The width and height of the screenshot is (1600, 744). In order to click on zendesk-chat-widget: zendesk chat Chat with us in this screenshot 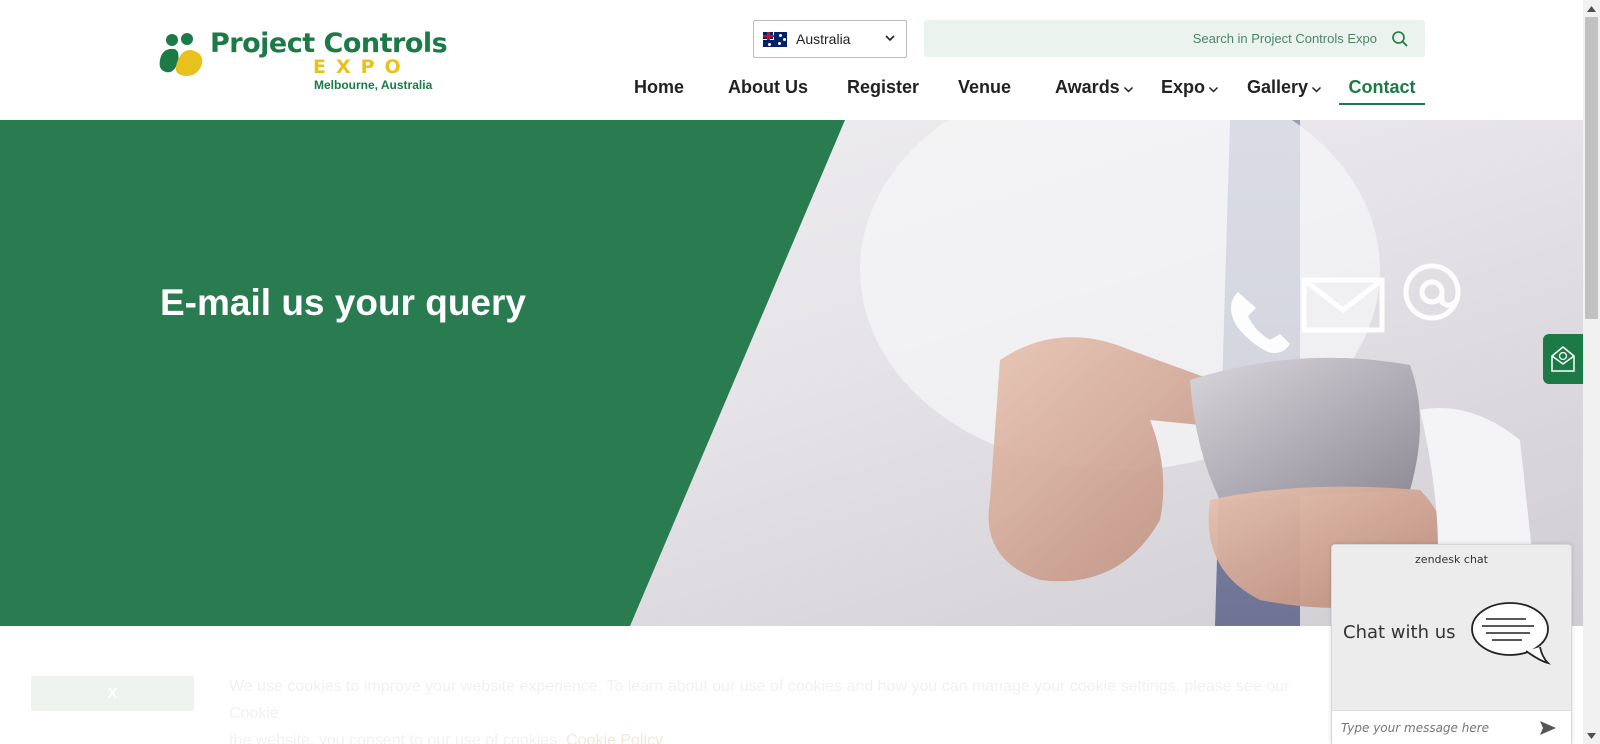, I will do `click(1451, 644)`.